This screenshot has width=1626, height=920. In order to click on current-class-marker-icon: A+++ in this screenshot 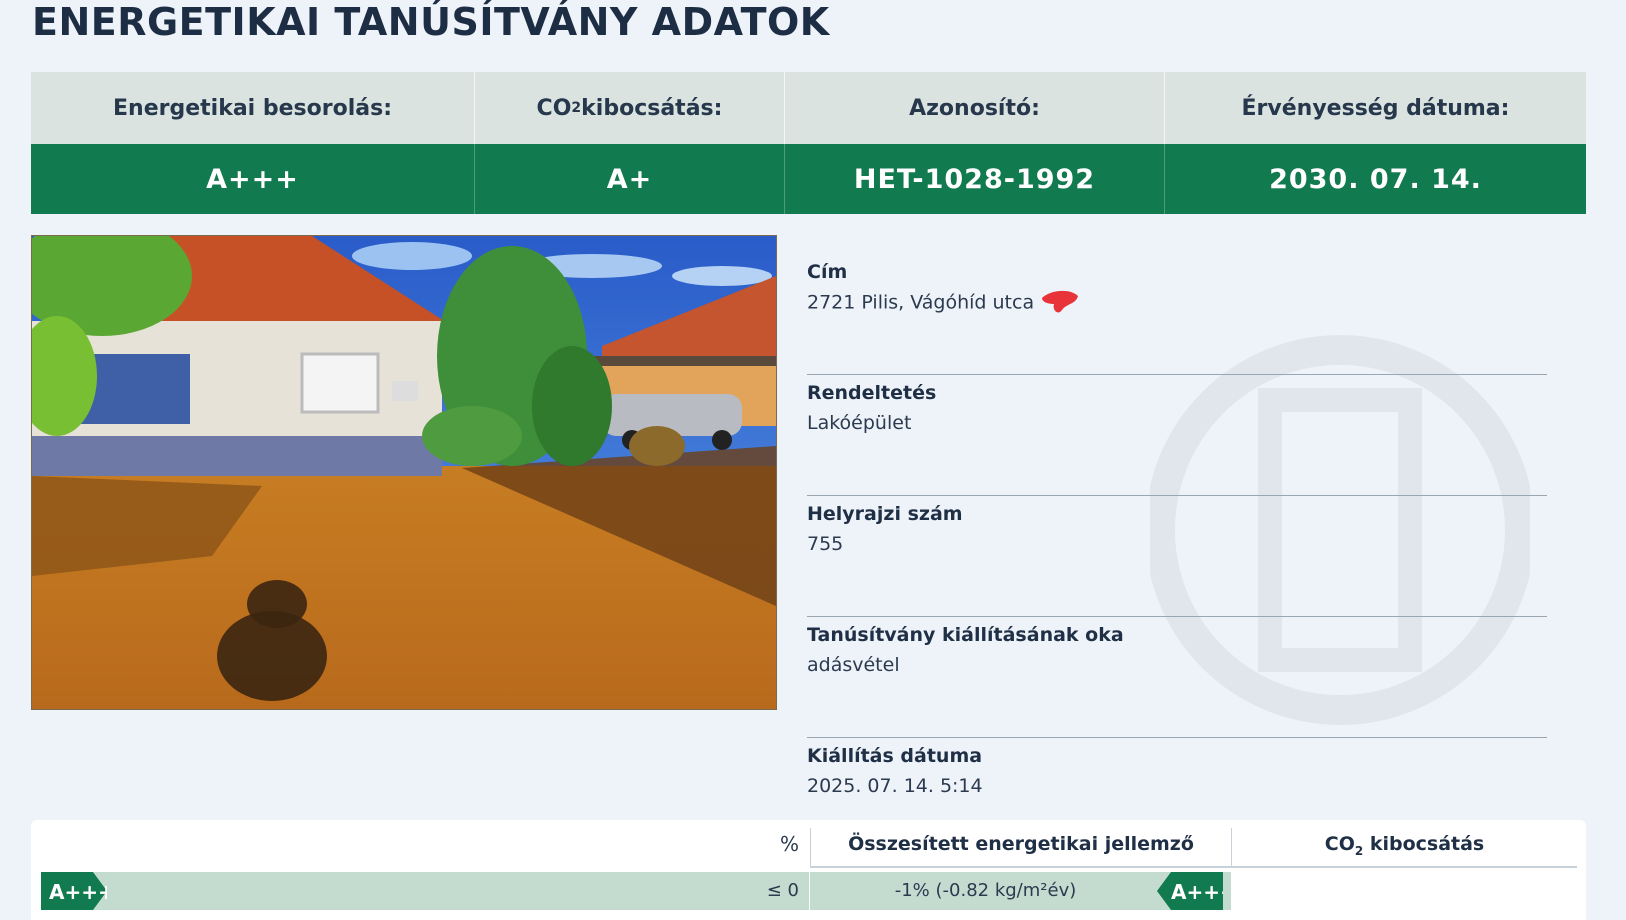, I will do `click(1190, 891)`.